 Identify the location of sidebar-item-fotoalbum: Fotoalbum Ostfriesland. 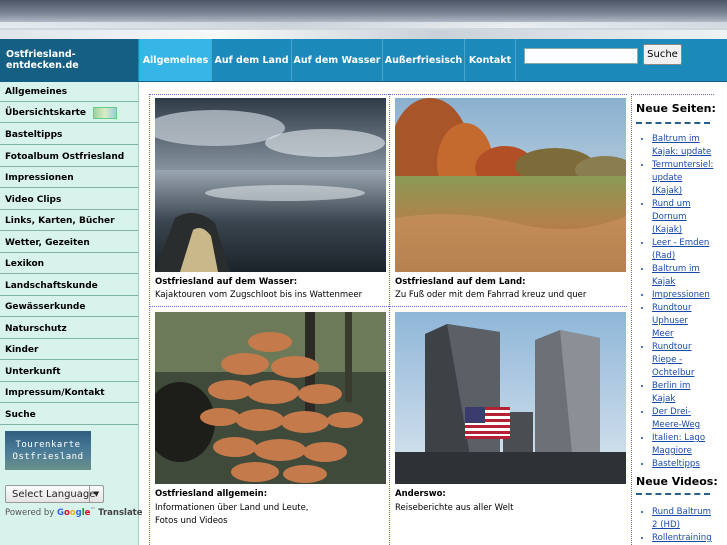
(69, 157).